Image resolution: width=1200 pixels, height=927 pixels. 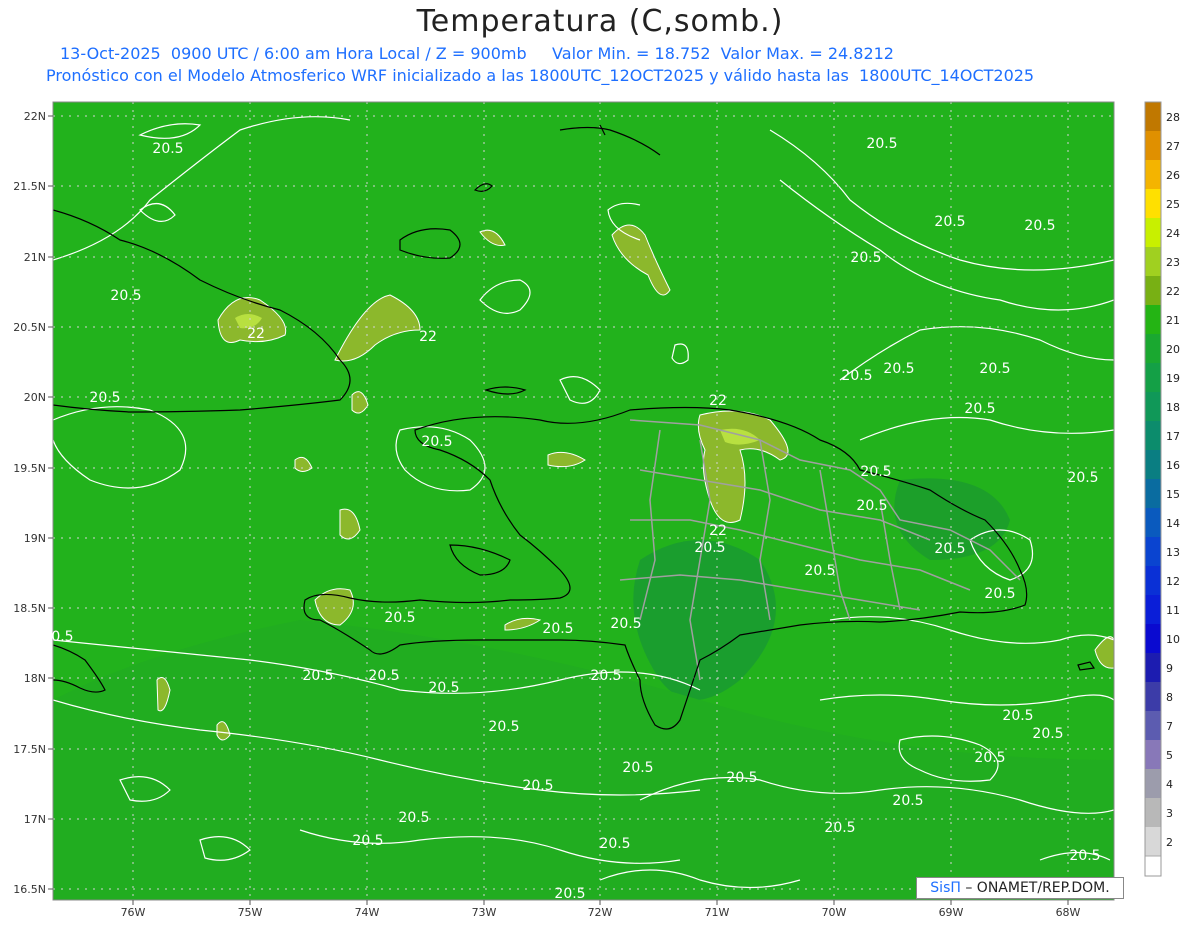 I want to click on colorbar-level-label: 23, so click(x=1173, y=262).